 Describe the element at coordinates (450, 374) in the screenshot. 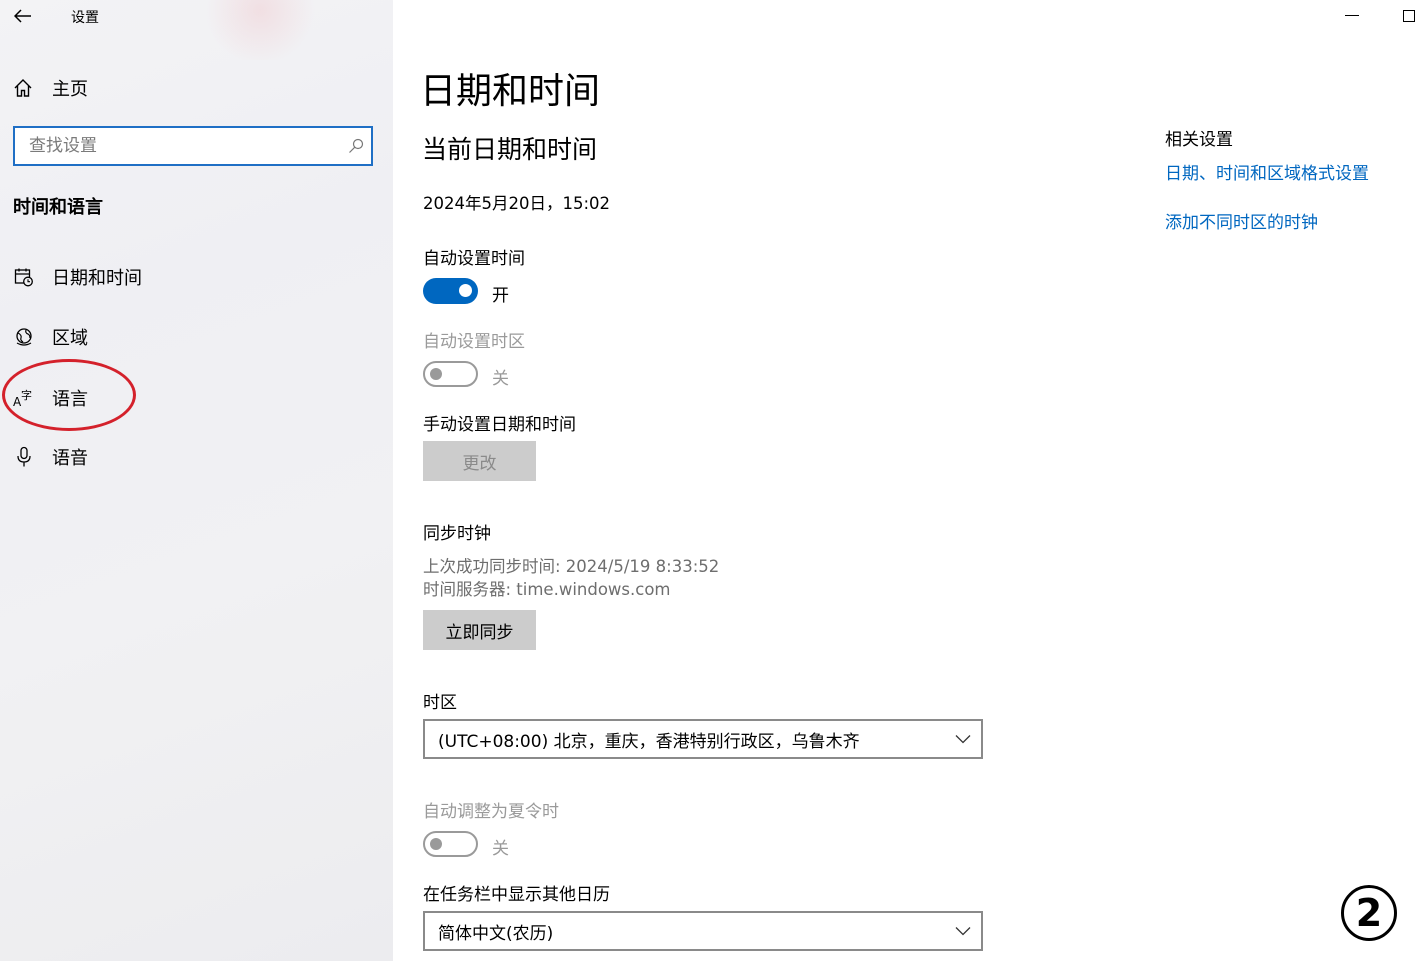

I see `auto-timezone-toggle` at that location.